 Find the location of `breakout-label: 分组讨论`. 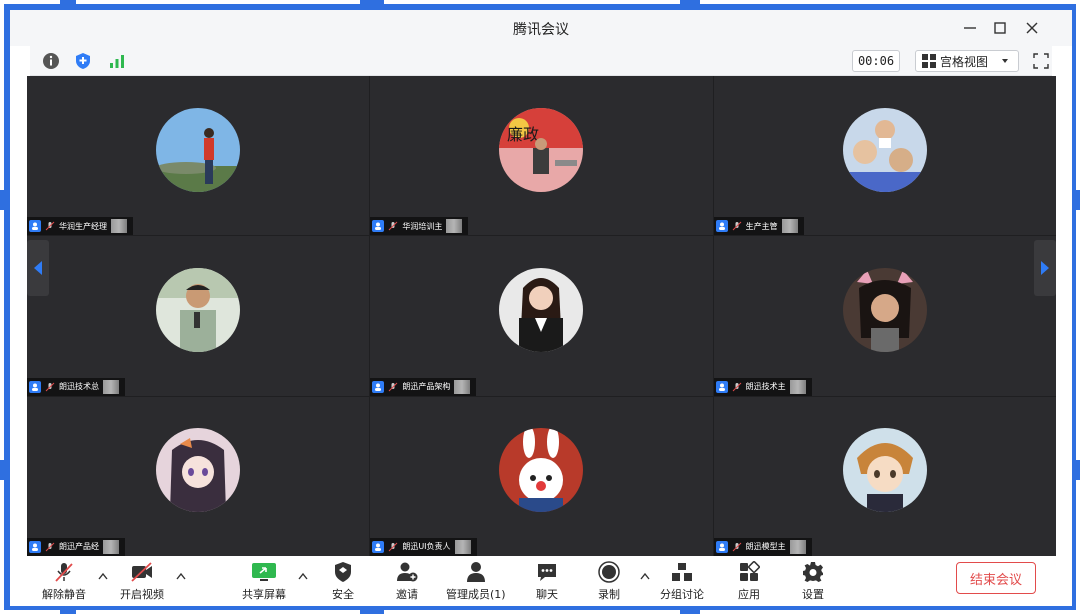

breakout-label: 分组讨论 is located at coordinates (682, 594).